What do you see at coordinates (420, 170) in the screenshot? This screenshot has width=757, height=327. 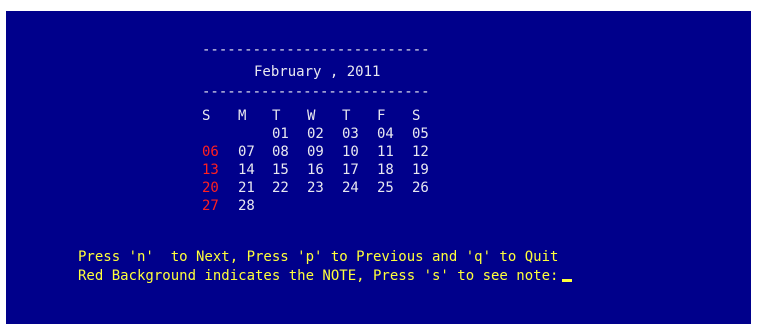 I see `calendar-day: 19` at bounding box center [420, 170].